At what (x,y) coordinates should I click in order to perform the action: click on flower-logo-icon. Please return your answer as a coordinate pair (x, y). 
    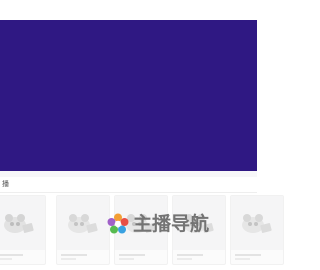
    Looking at the image, I should click on (118, 223).